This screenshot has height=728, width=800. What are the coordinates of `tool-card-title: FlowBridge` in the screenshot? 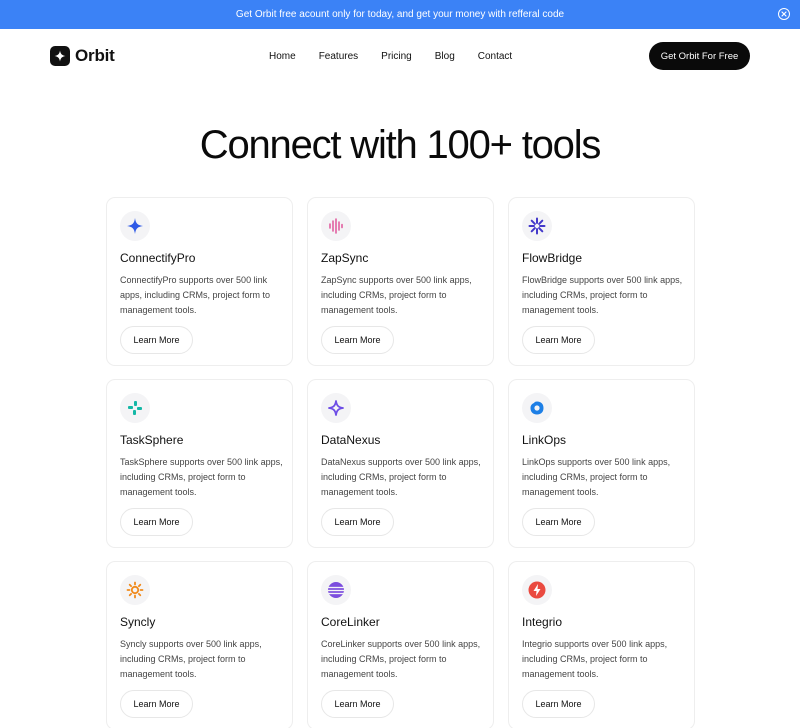 It's located at (552, 258).